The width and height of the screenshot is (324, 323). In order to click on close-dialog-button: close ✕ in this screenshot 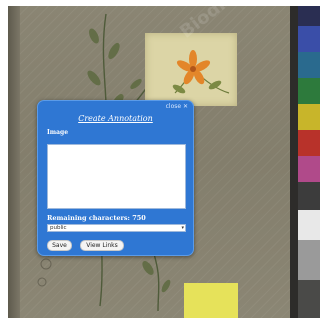, I will do `click(177, 106)`.